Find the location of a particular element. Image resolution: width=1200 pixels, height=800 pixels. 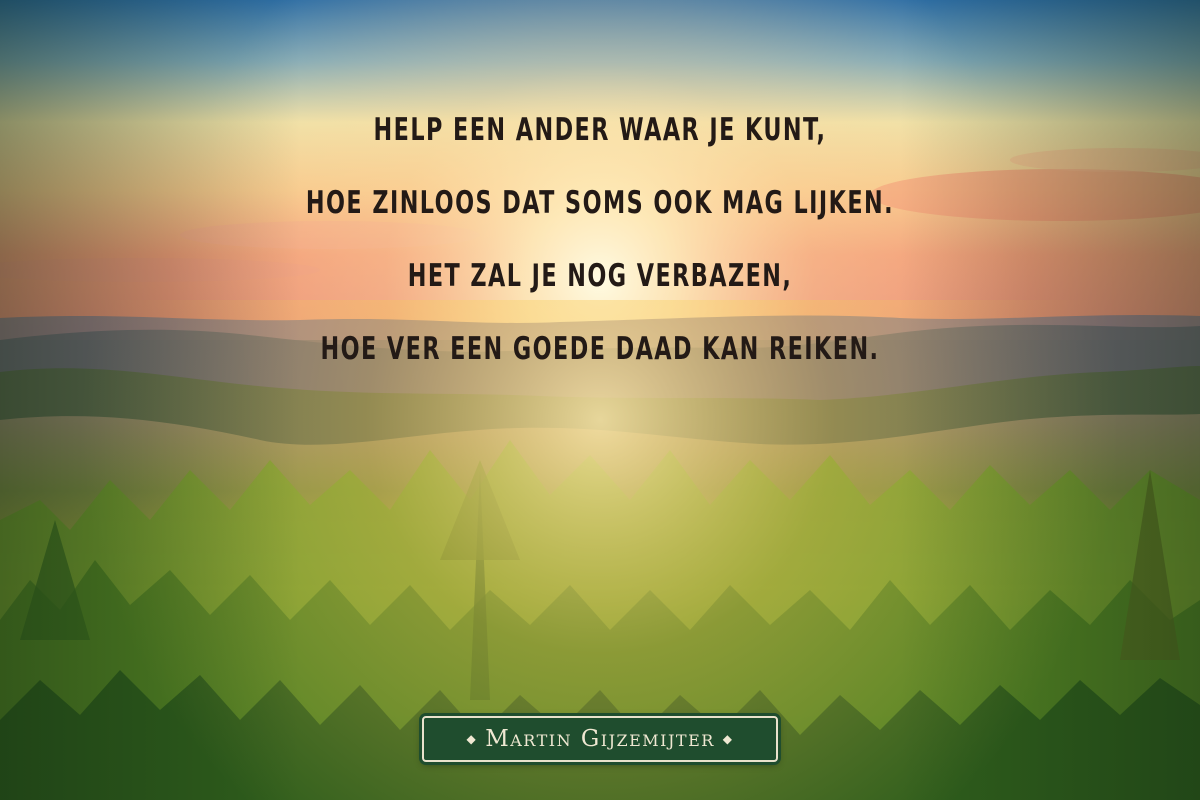

author-name: Martin Gijzemijter is located at coordinates (600, 739).